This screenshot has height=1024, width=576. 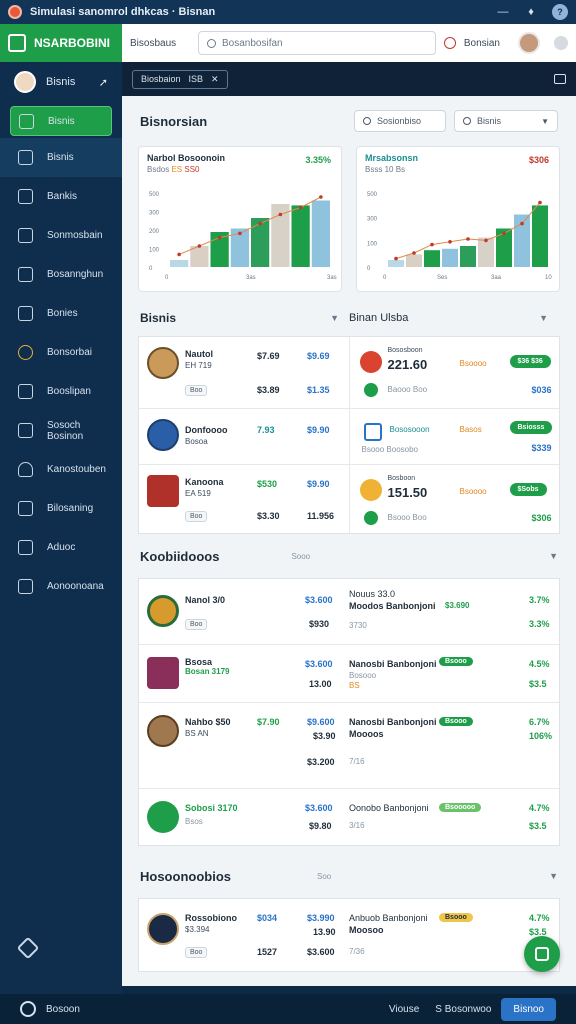 I want to click on title-bar: Simulasi sanomrol dhkcas · Bisnan — ♦ ?, so click(x=288, y=12).